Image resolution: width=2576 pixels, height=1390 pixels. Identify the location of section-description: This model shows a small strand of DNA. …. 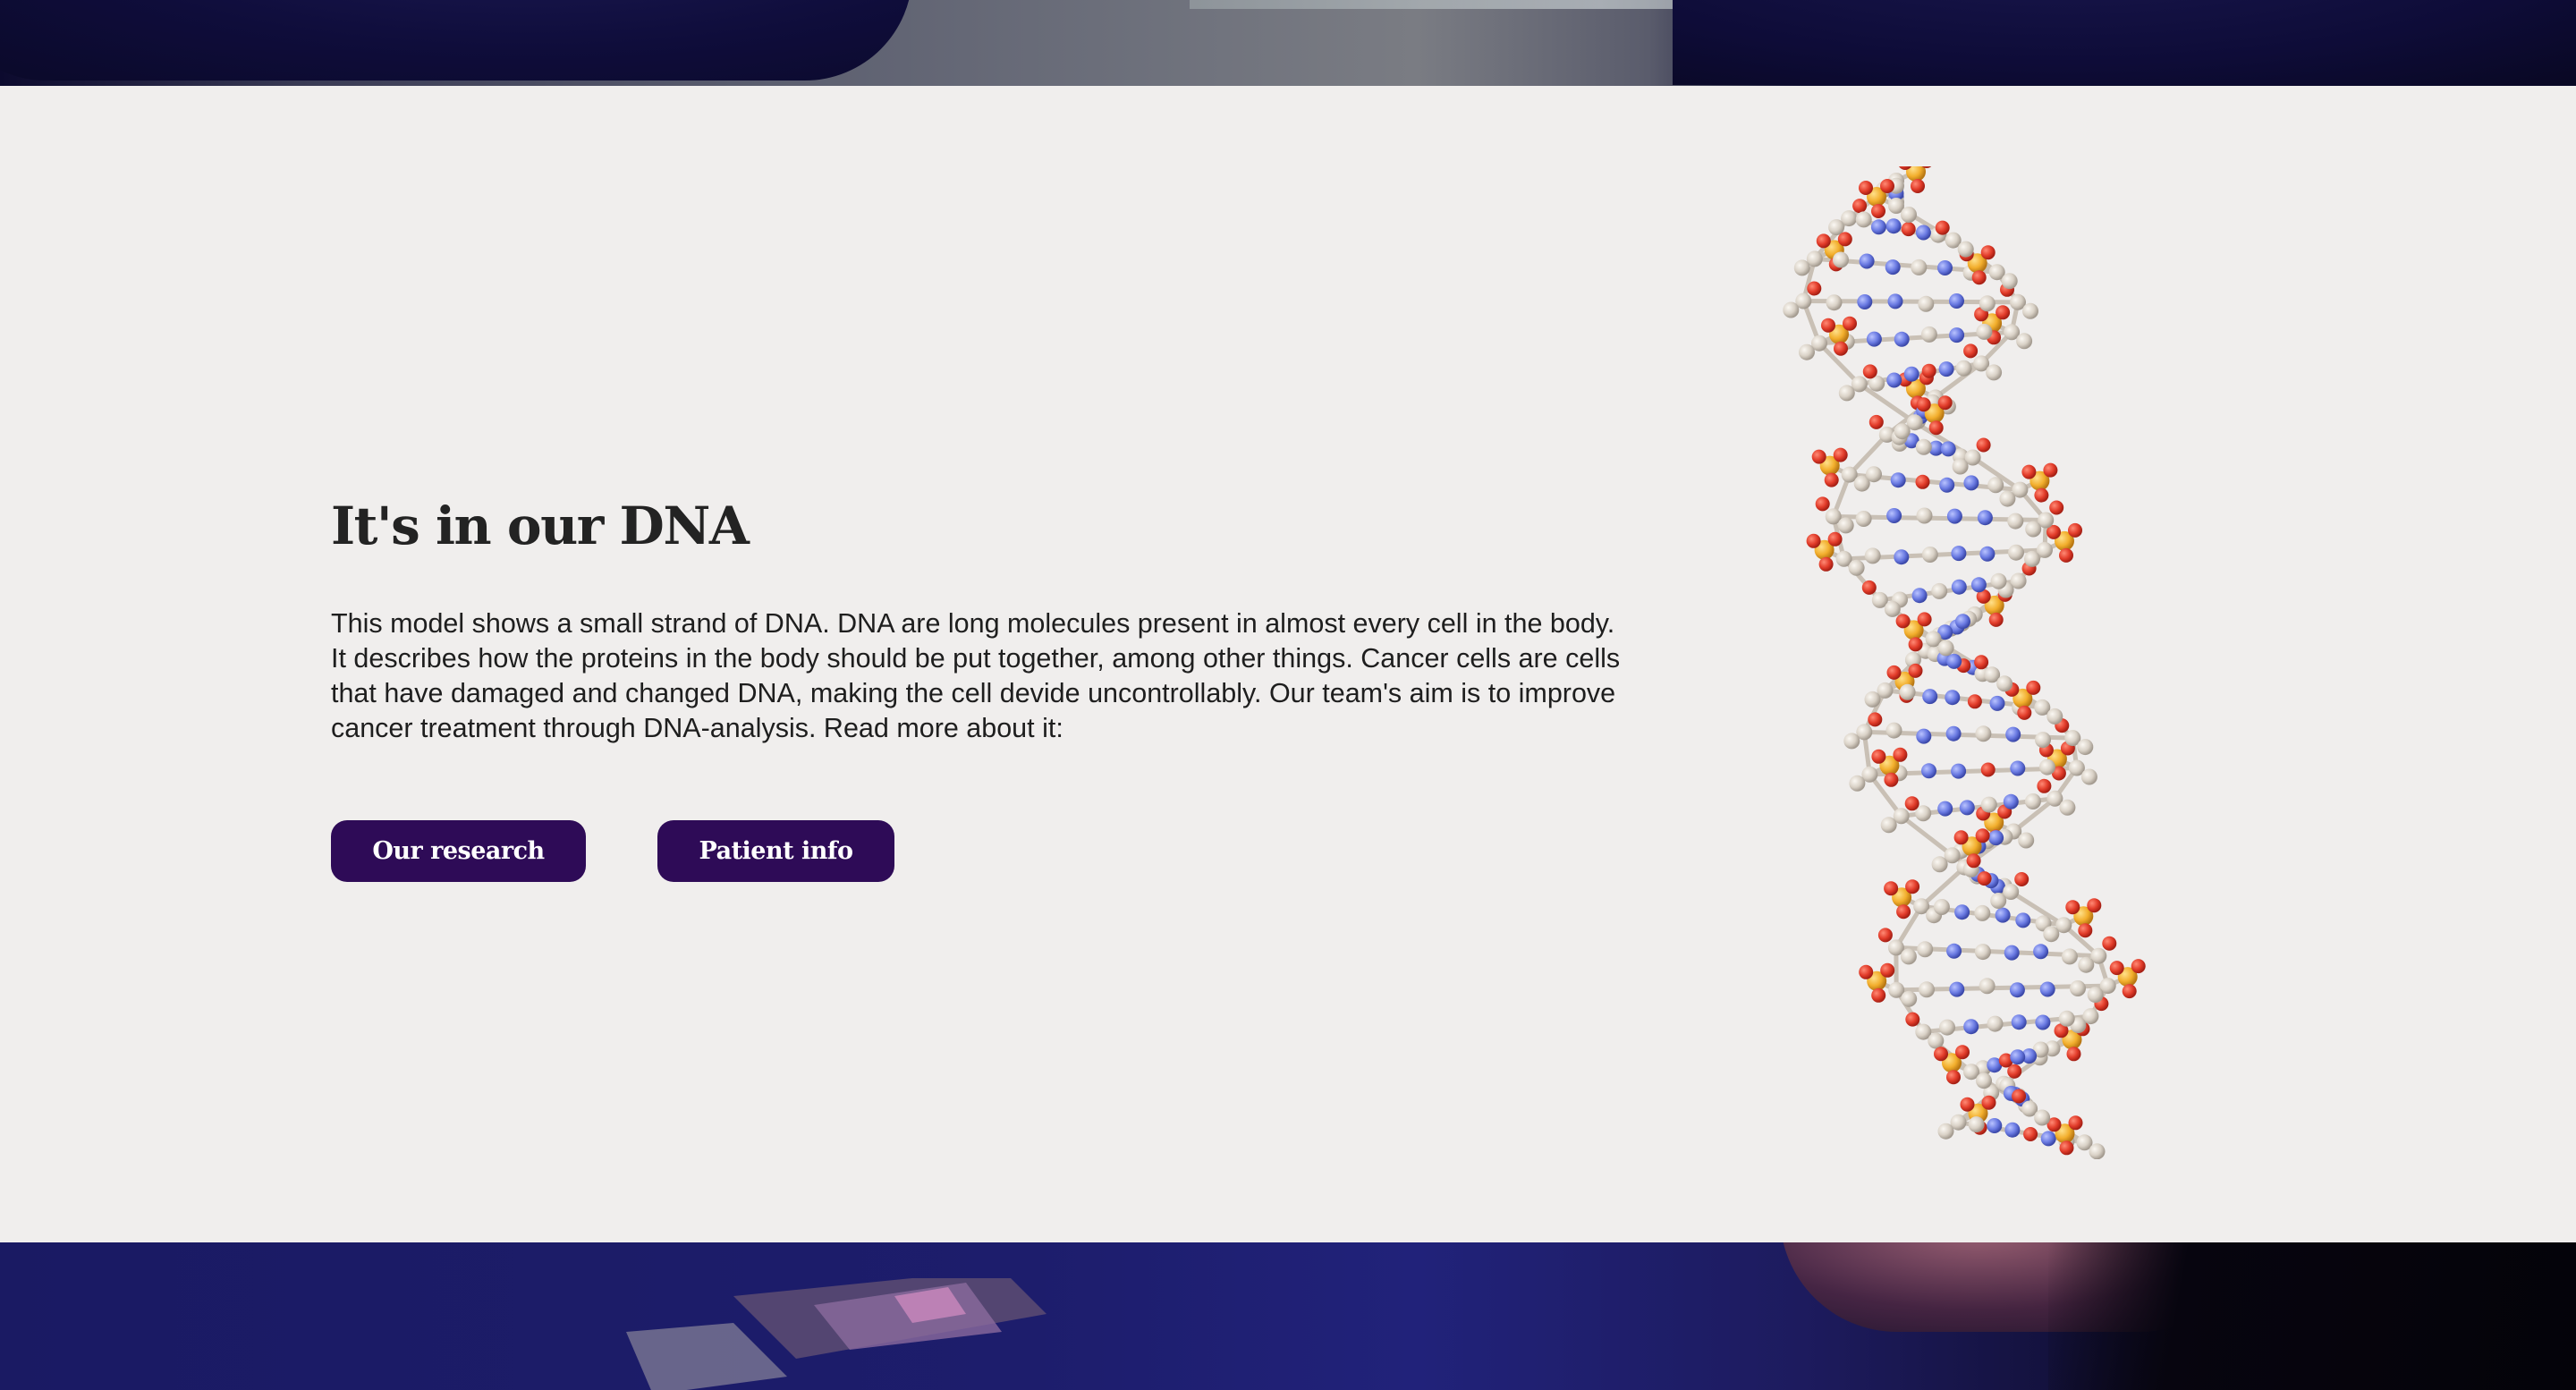
(976, 675).